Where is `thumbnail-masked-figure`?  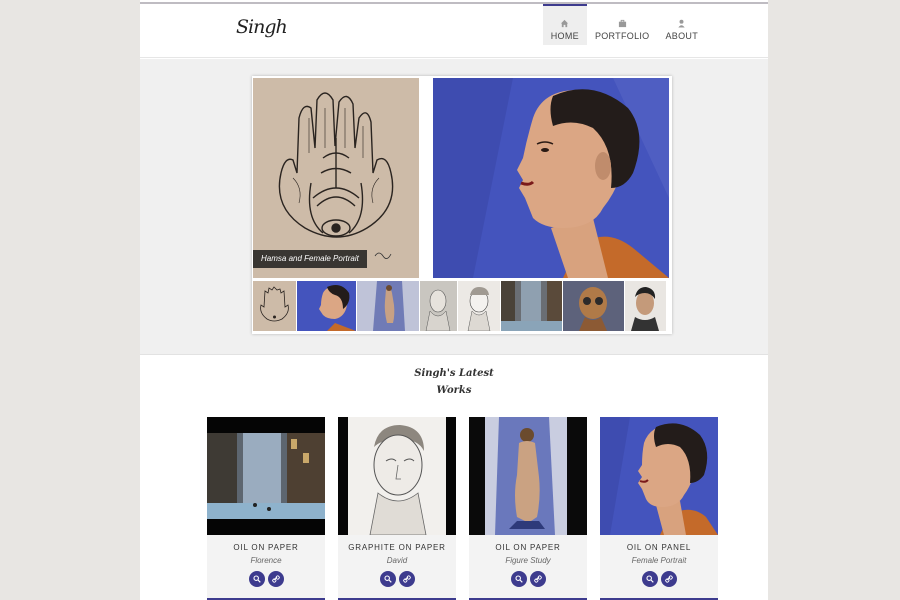
thumbnail-masked-figure is located at coordinates (593, 306).